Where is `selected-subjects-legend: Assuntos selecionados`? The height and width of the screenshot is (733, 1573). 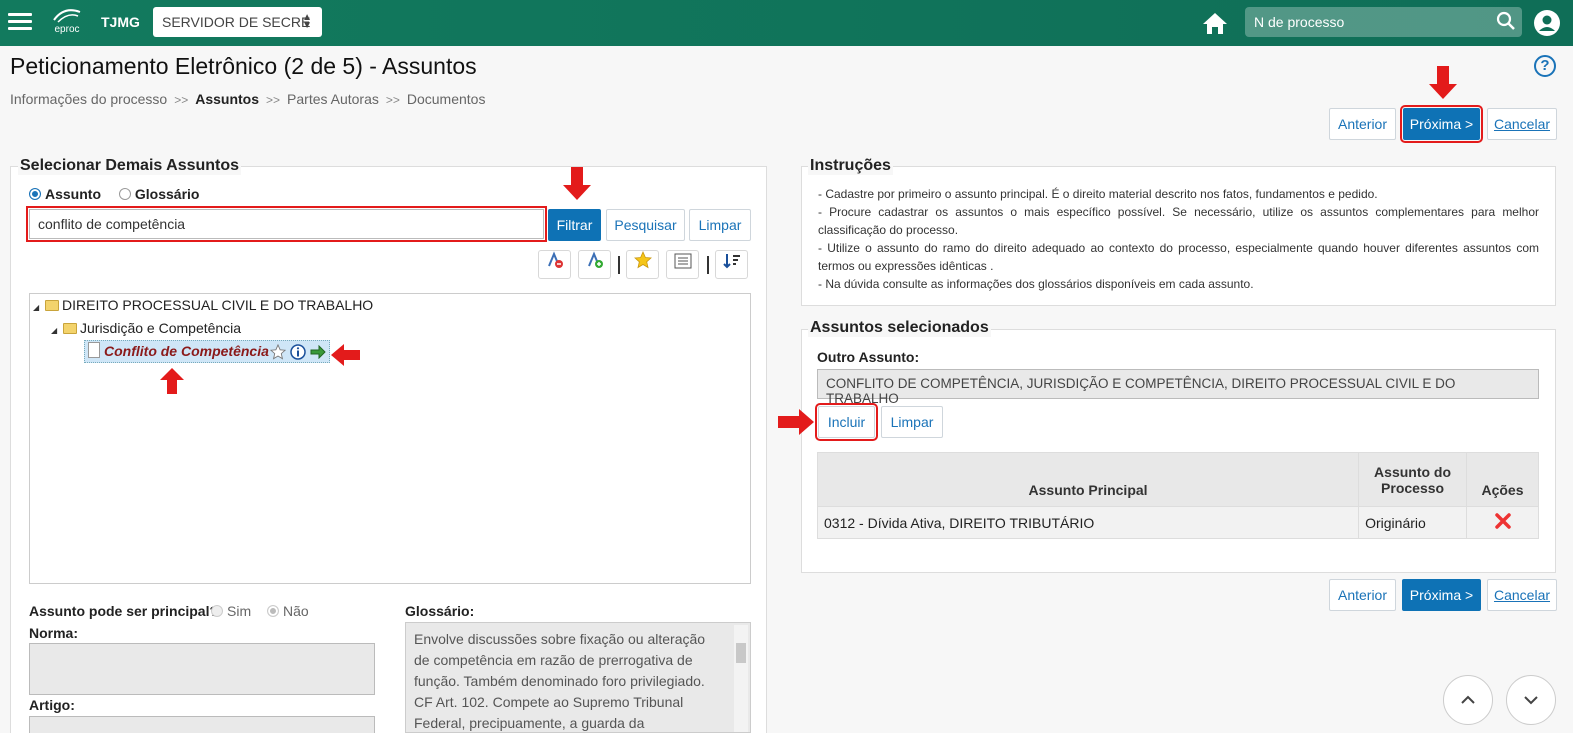 selected-subjects-legend: Assuntos selecionados is located at coordinates (899, 328).